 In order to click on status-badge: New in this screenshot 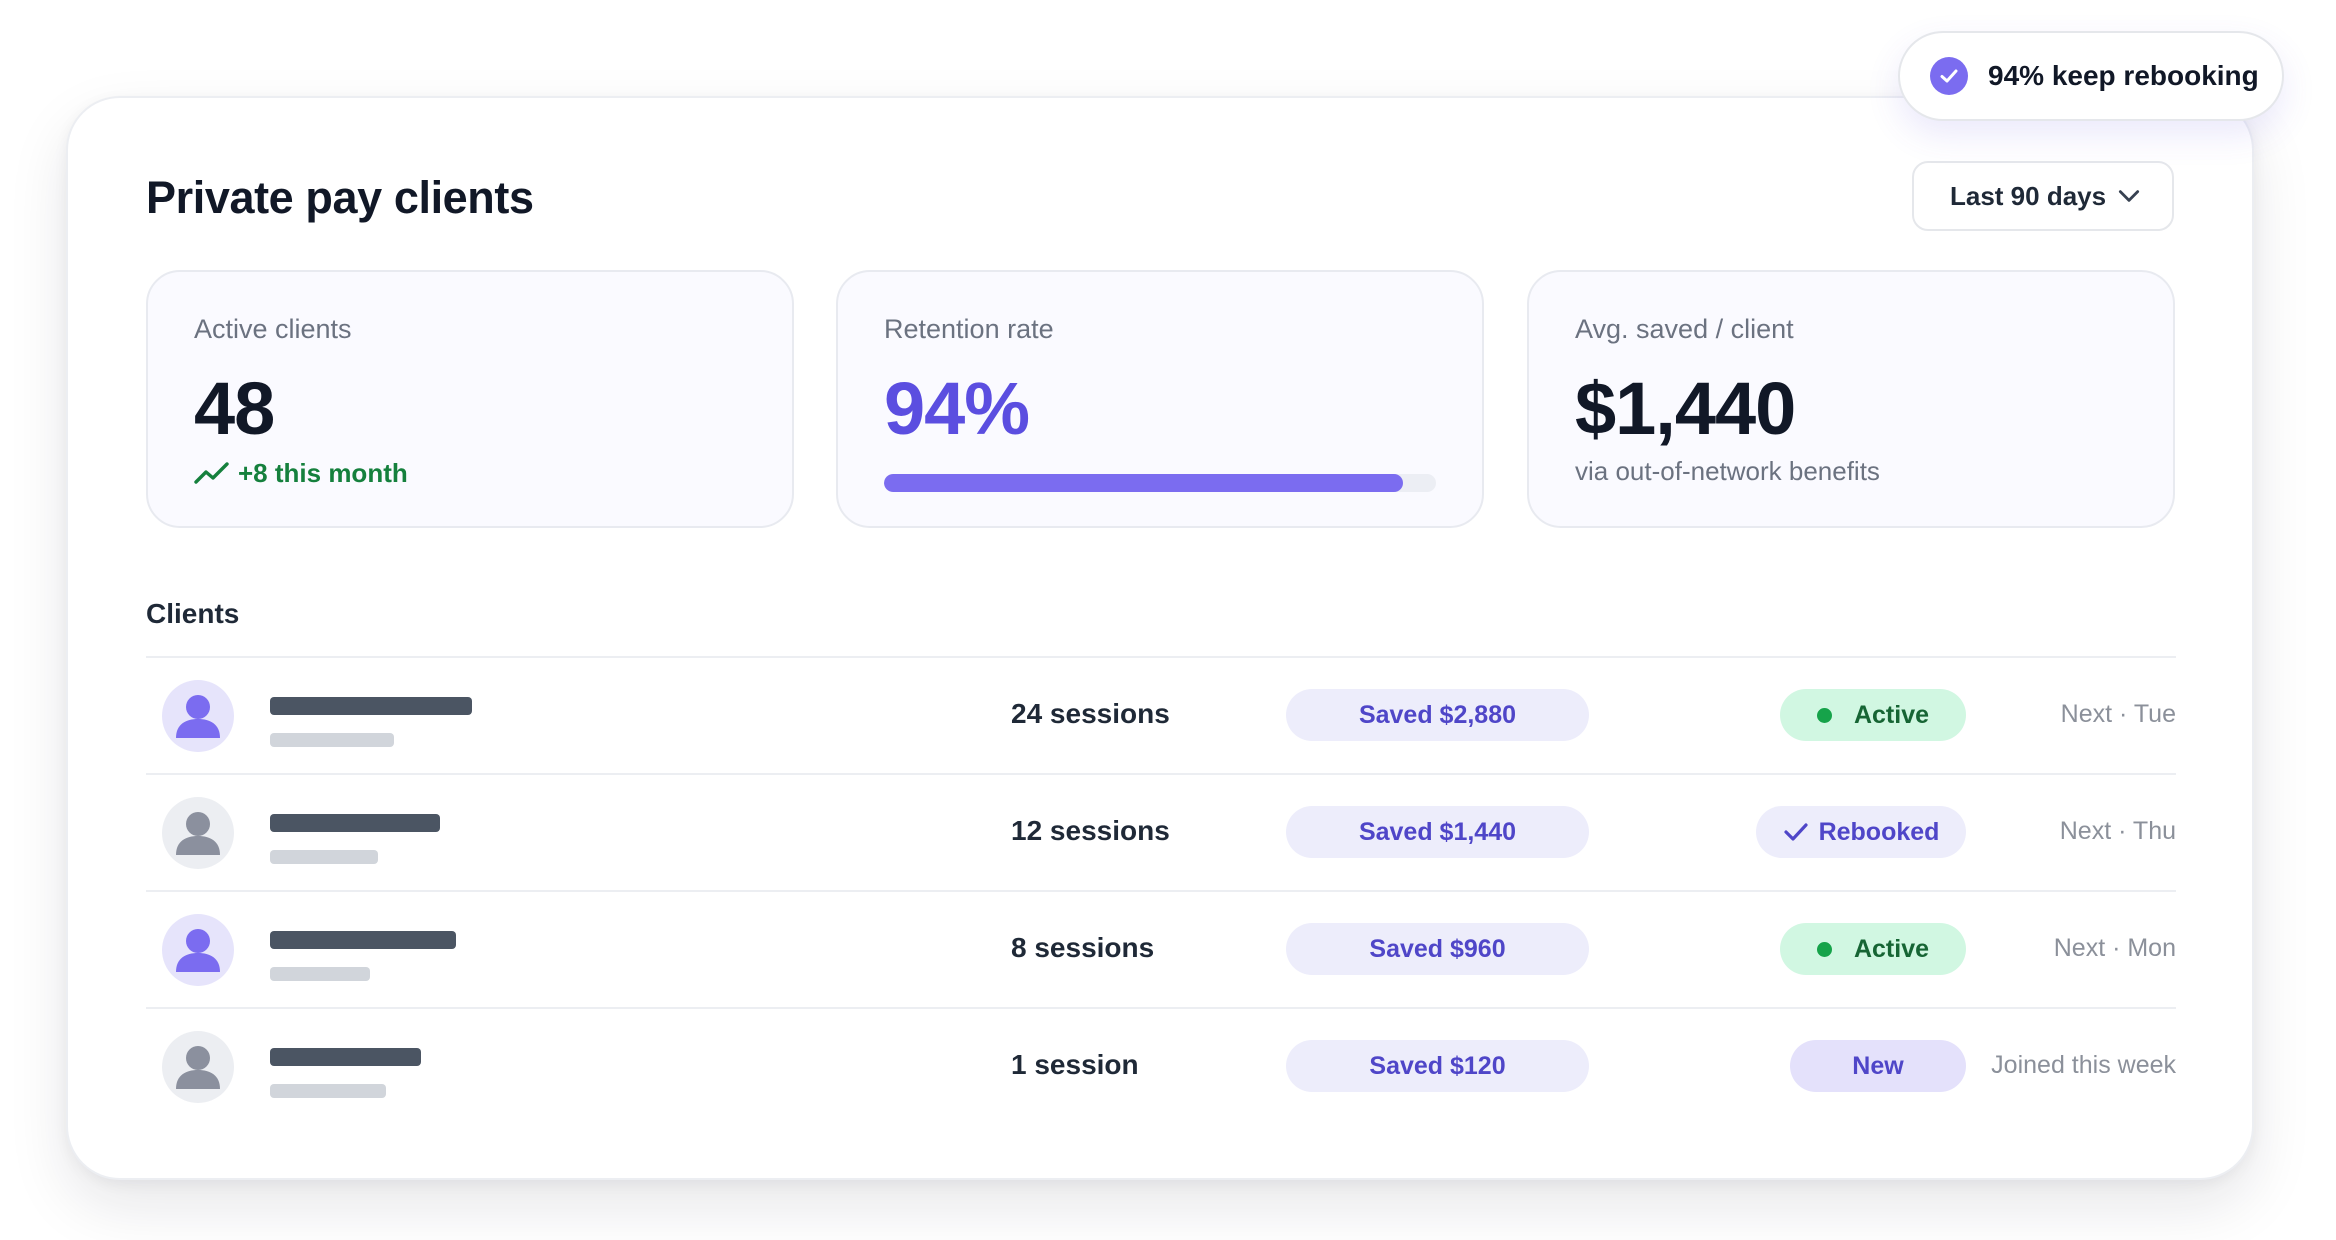, I will do `click(1878, 1066)`.